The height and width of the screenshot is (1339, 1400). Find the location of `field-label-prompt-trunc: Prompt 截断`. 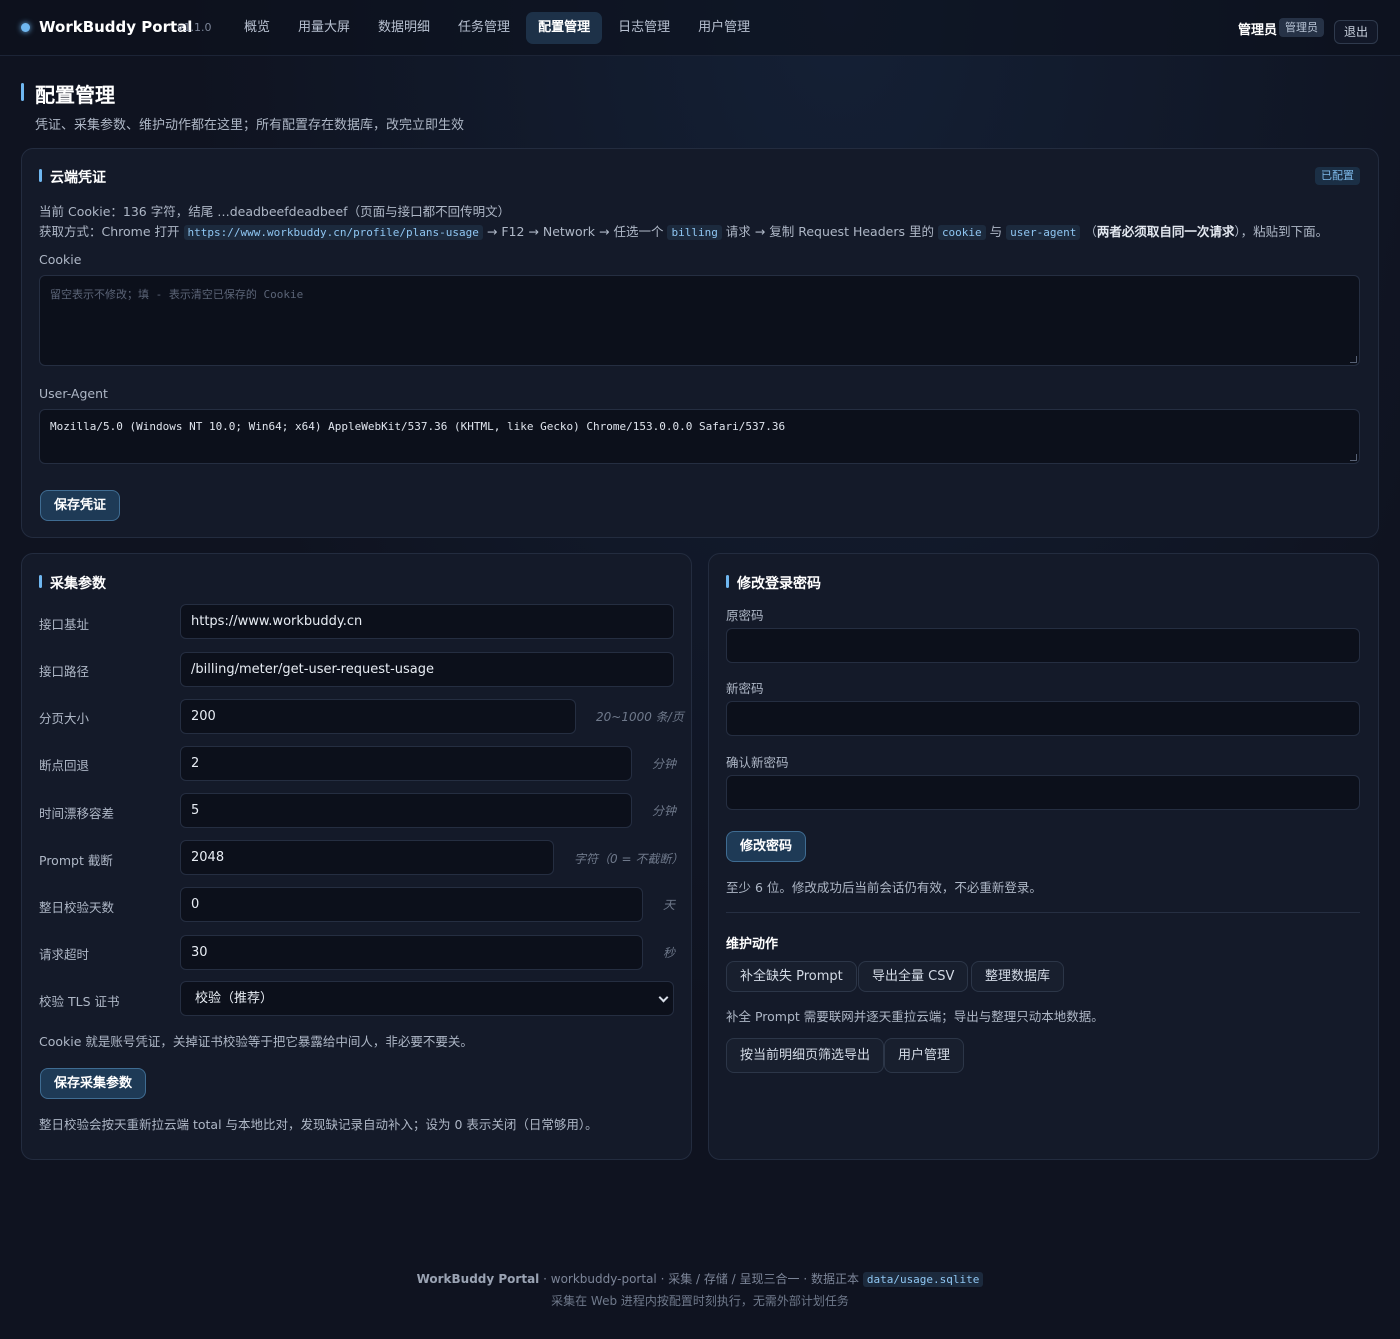

field-label-prompt-trunc: Prompt 截断 is located at coordinates (76, 860).